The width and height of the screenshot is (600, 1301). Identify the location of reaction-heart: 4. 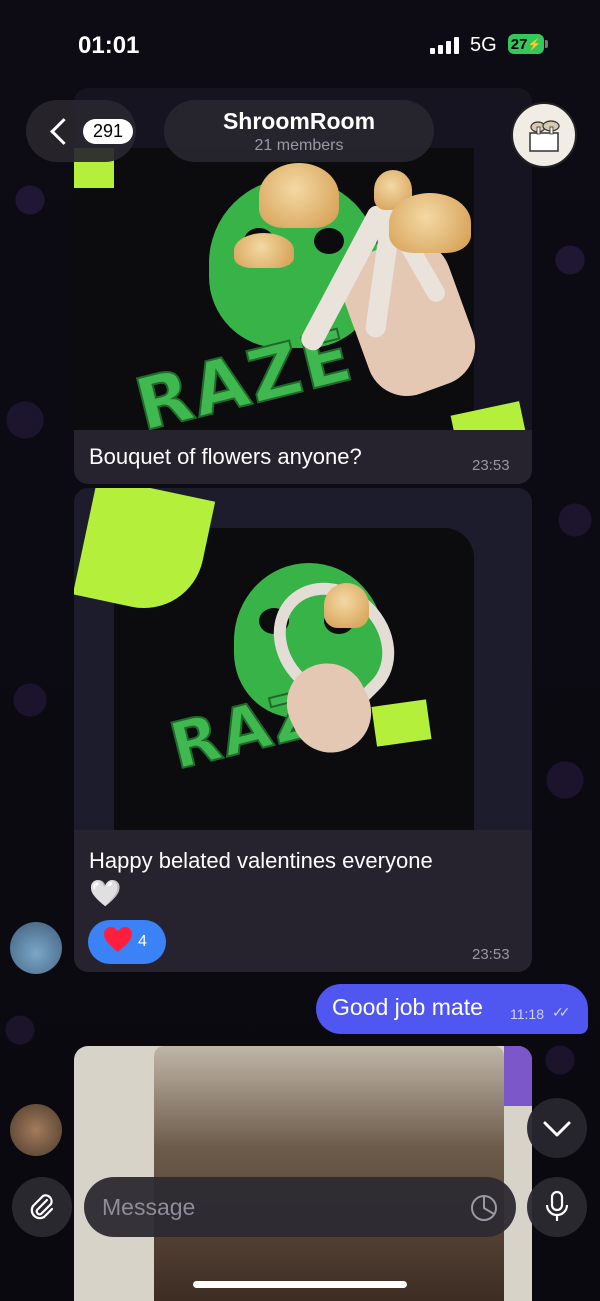
(127, 942).